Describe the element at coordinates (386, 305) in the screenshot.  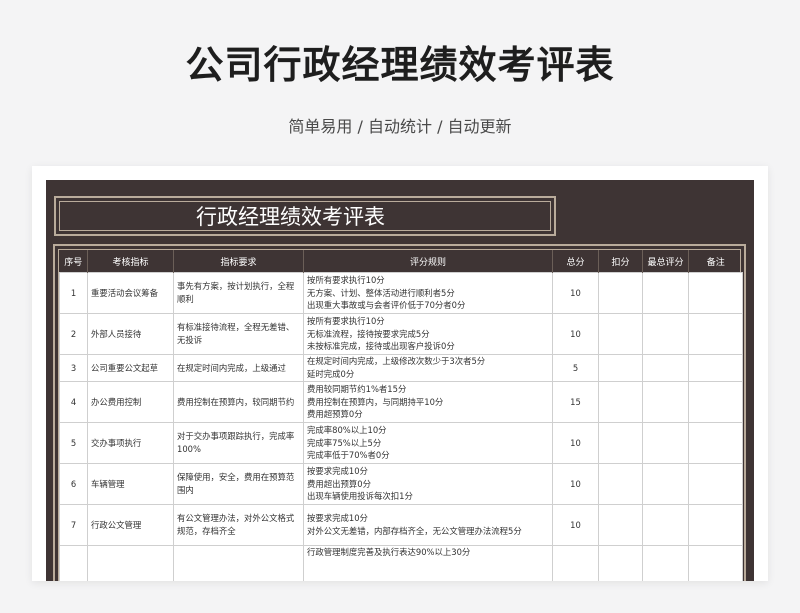
I see `rule-line: 出现重大事故或与会者评价低于70分者0分` at that location.